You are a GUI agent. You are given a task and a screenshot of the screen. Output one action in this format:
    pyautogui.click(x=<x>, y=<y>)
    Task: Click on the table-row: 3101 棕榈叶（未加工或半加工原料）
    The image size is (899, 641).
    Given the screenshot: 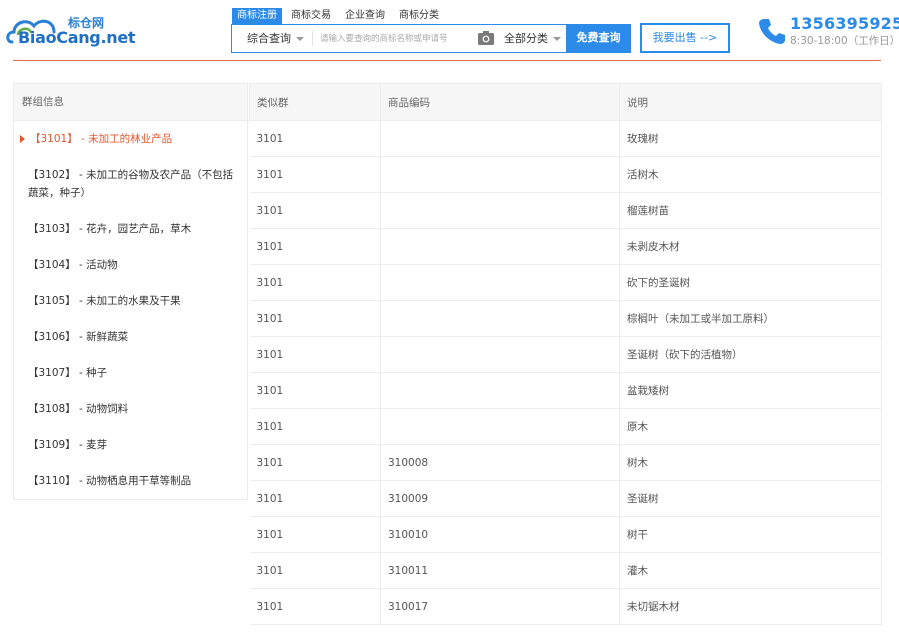 What is the action you would take?
    pyautogui.click(x=565, y=318)
    